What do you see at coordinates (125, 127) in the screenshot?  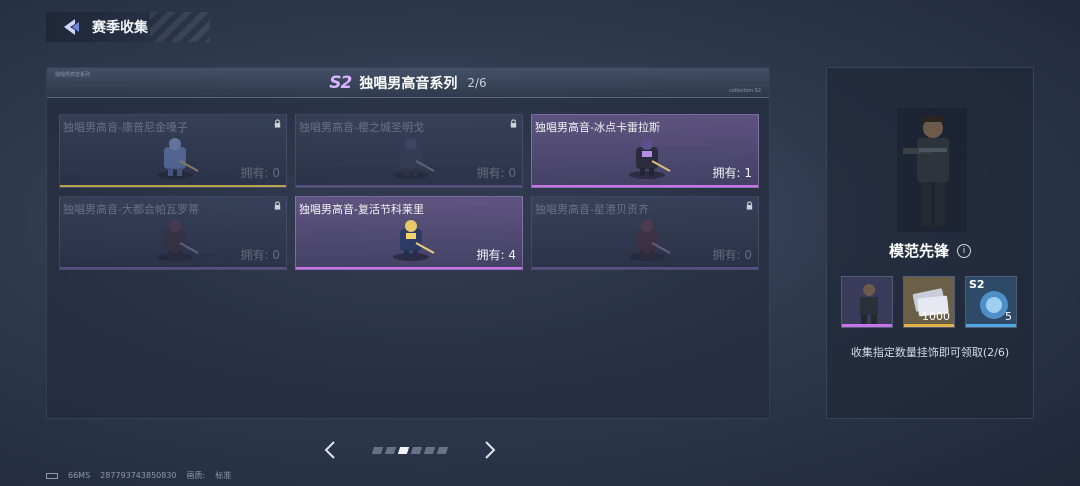 I see `card-name: 独唱男高音-康普尼金嗓子` at bounding box center [125, 127].